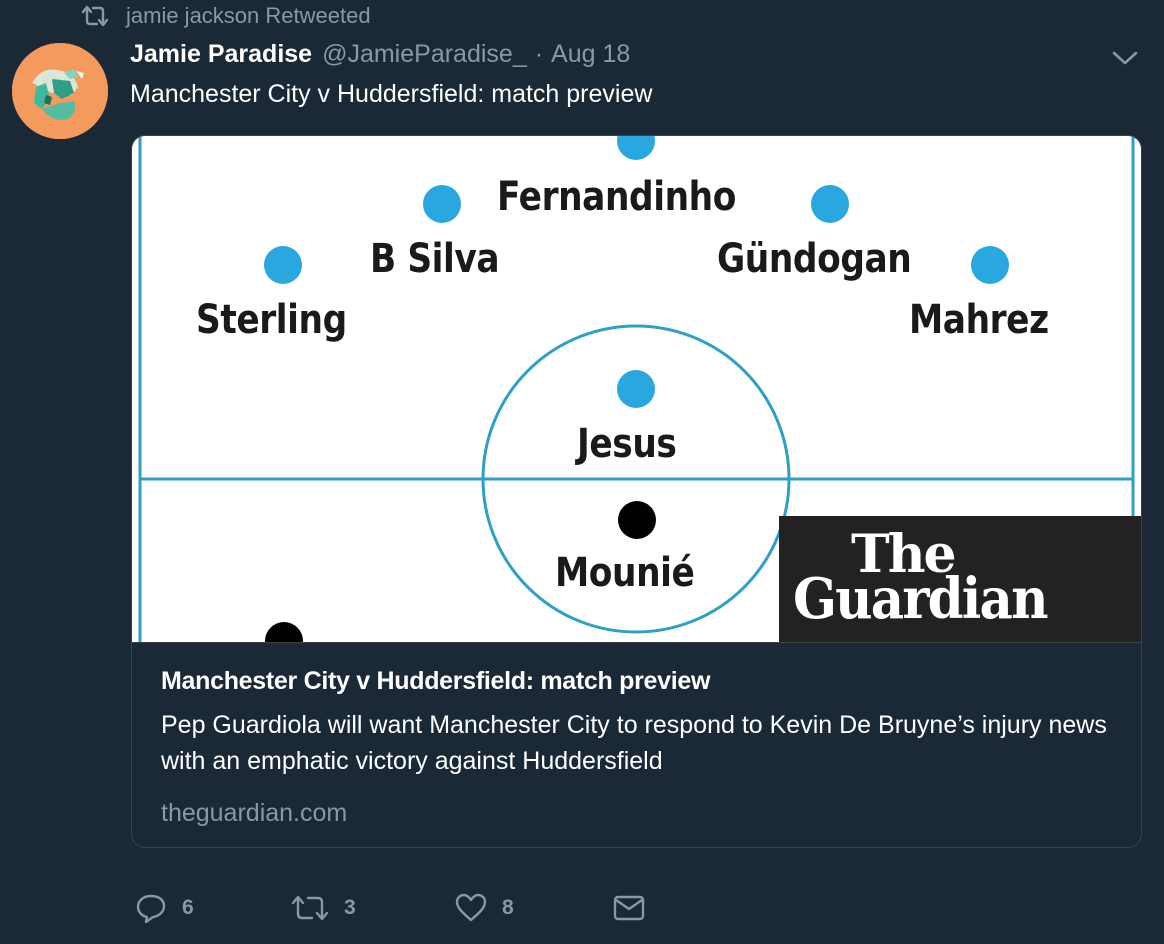 The image size is (1164, 944). Describe the element at coordinates (188, 907) in the screenshot. I see `reply-count: 6` at that location.